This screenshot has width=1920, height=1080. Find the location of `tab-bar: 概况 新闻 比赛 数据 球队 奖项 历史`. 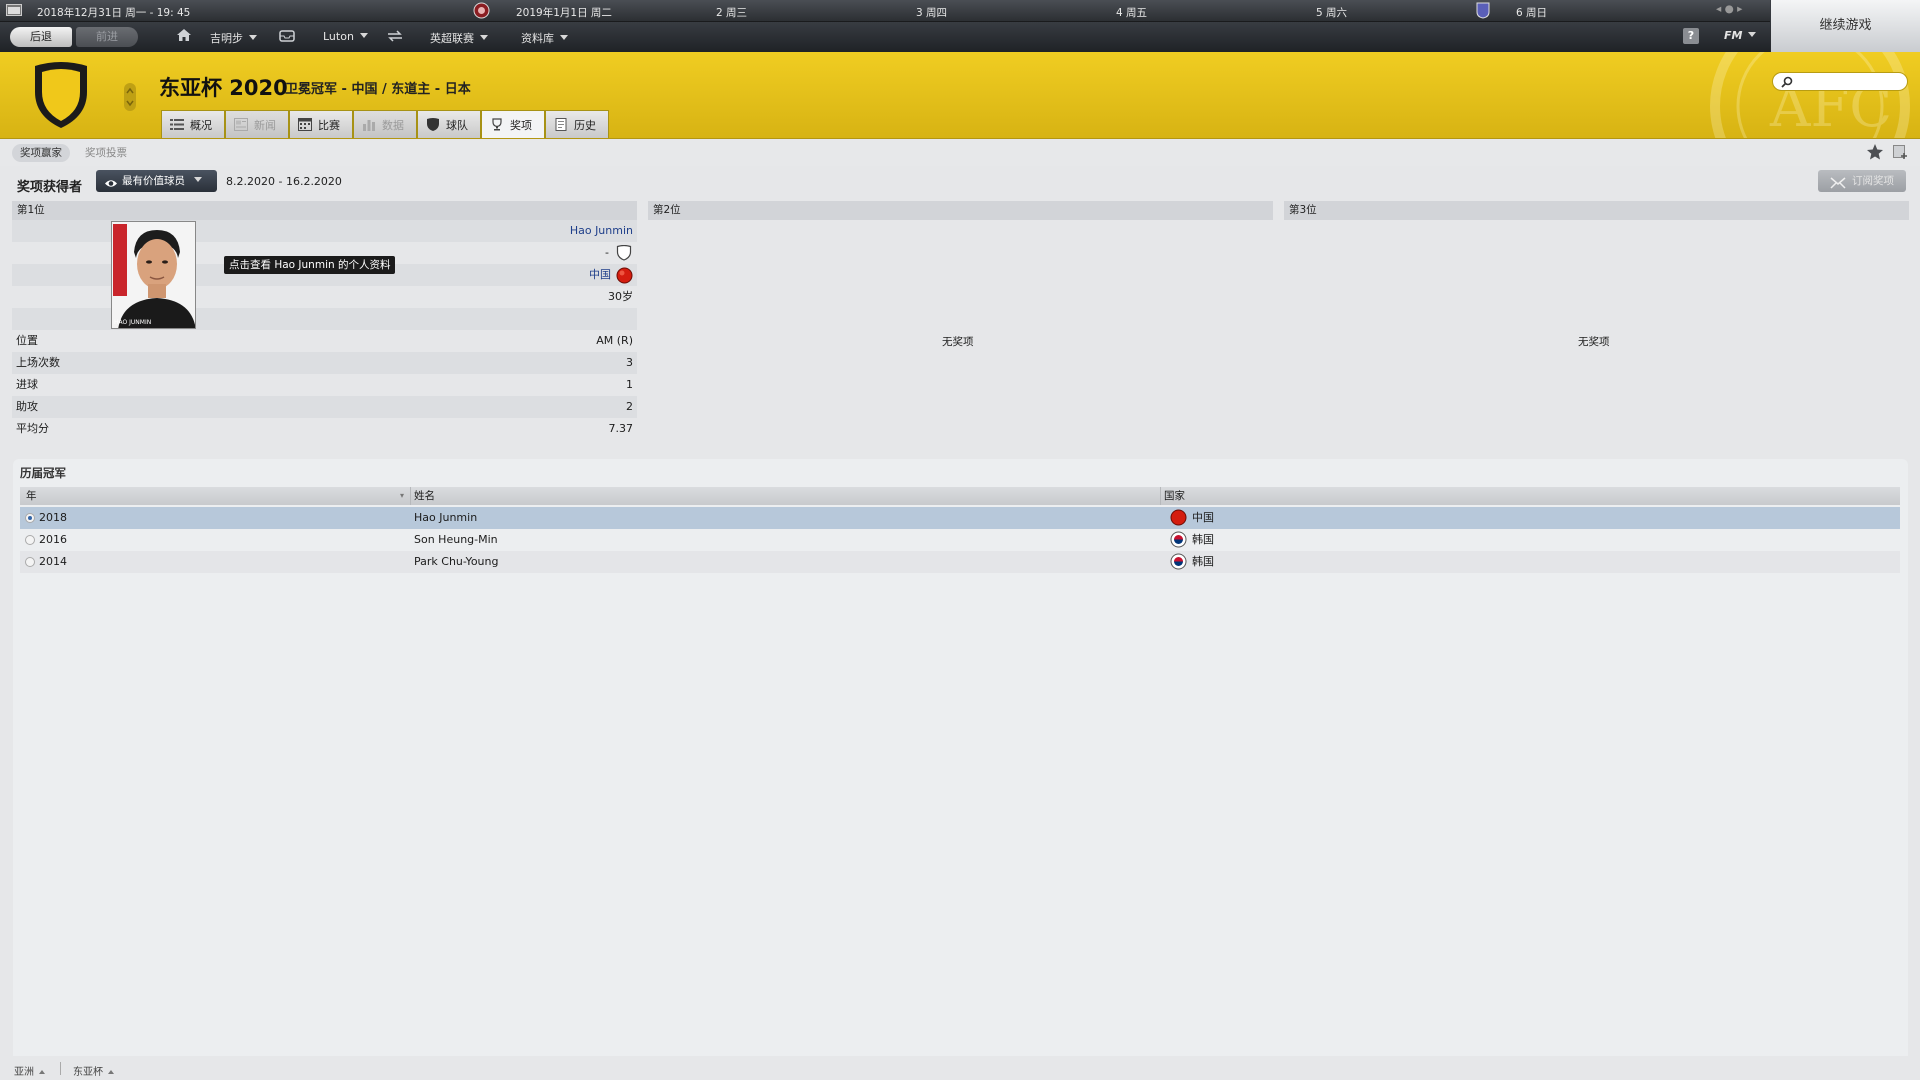

tab-bar: 概况 新闻 比赛 数据 球队 奖项 历史 is located at coordinates (385, 124).